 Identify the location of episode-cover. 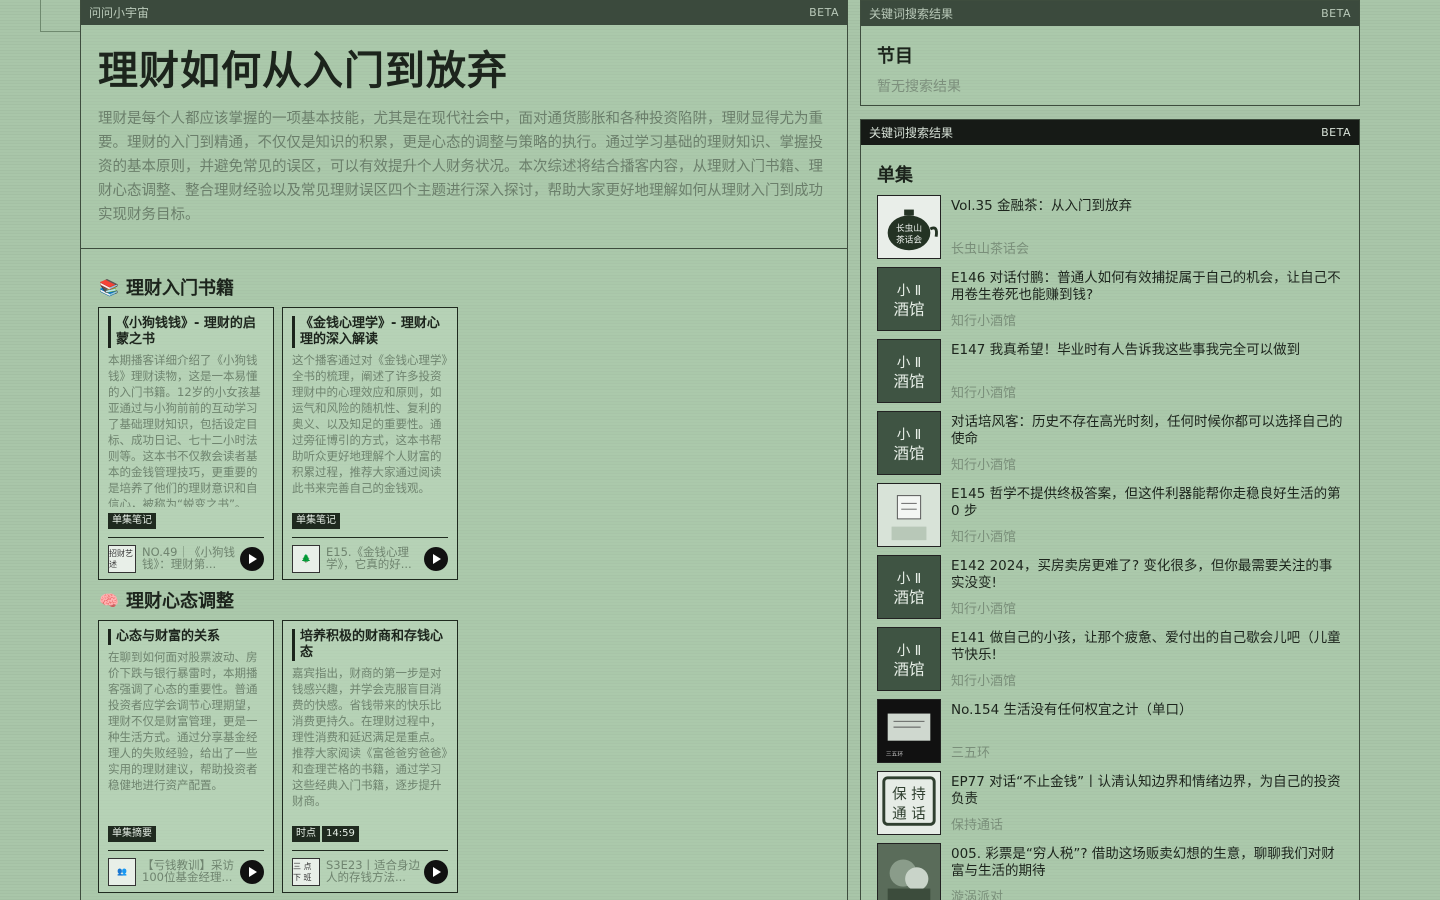
(909, 515).